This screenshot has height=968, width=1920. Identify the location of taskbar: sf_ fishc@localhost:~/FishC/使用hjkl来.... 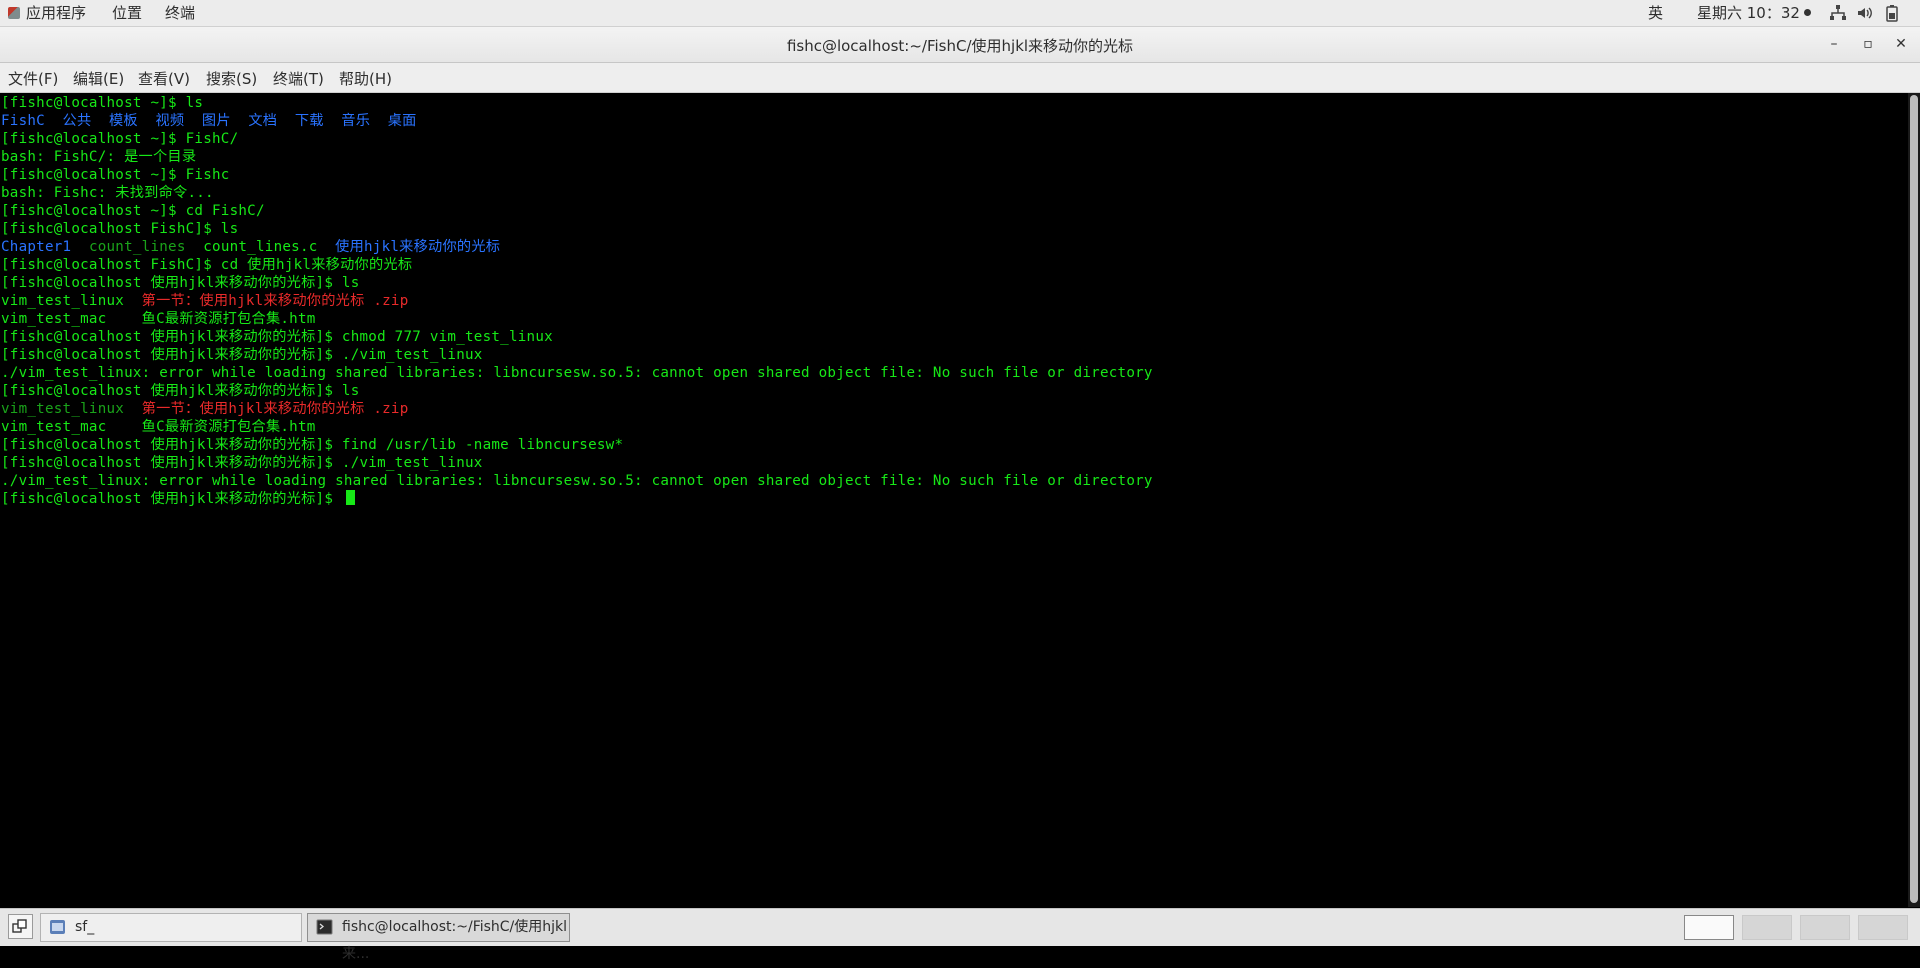
(960, 935).